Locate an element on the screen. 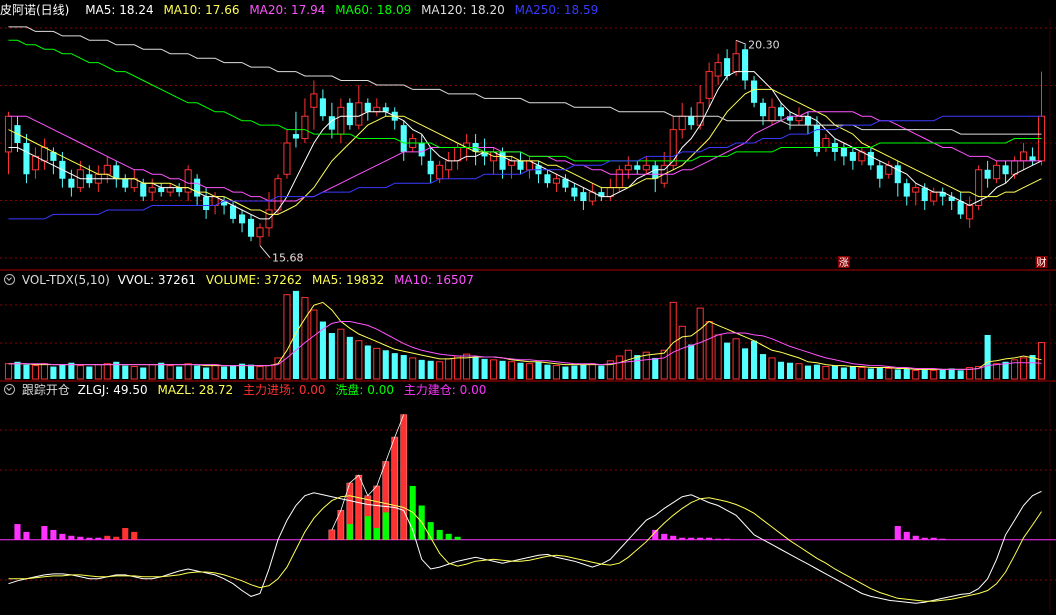  volume-ma-line-ma10 is located at coordinates (525, 345).